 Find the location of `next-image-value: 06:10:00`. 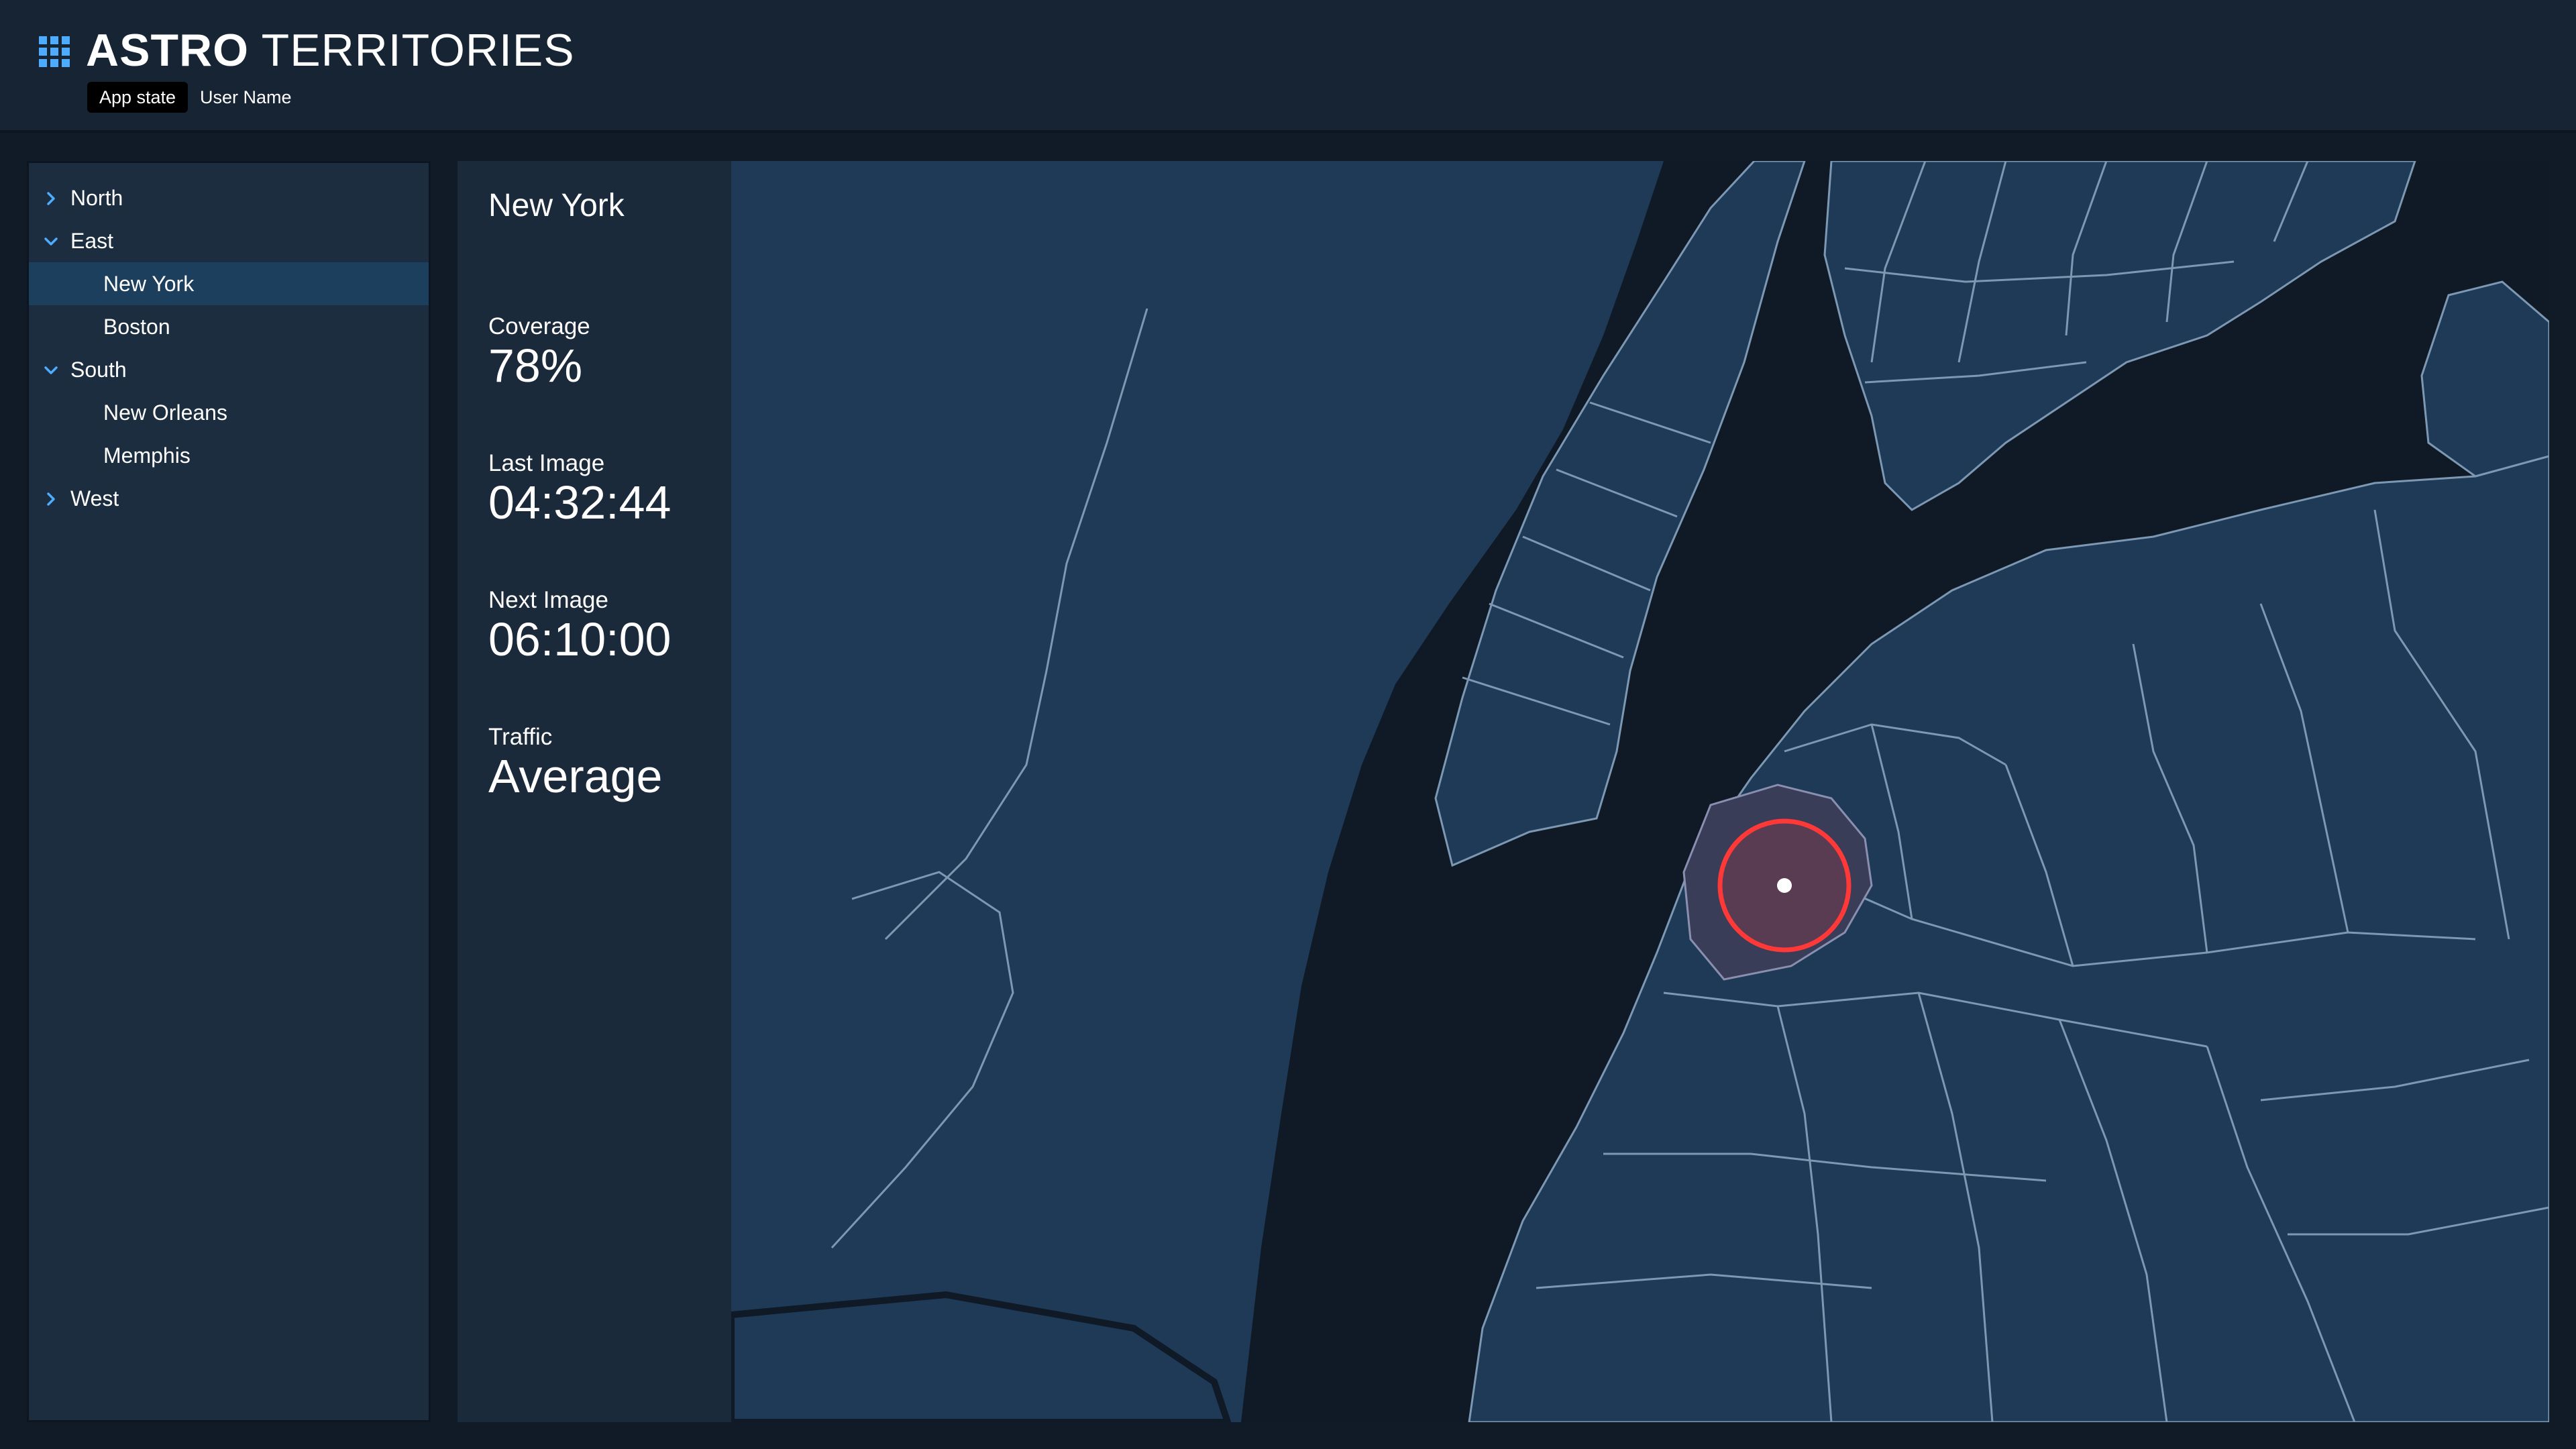

next-image-value: 06:10:00 is located at coordinates (580, 639).